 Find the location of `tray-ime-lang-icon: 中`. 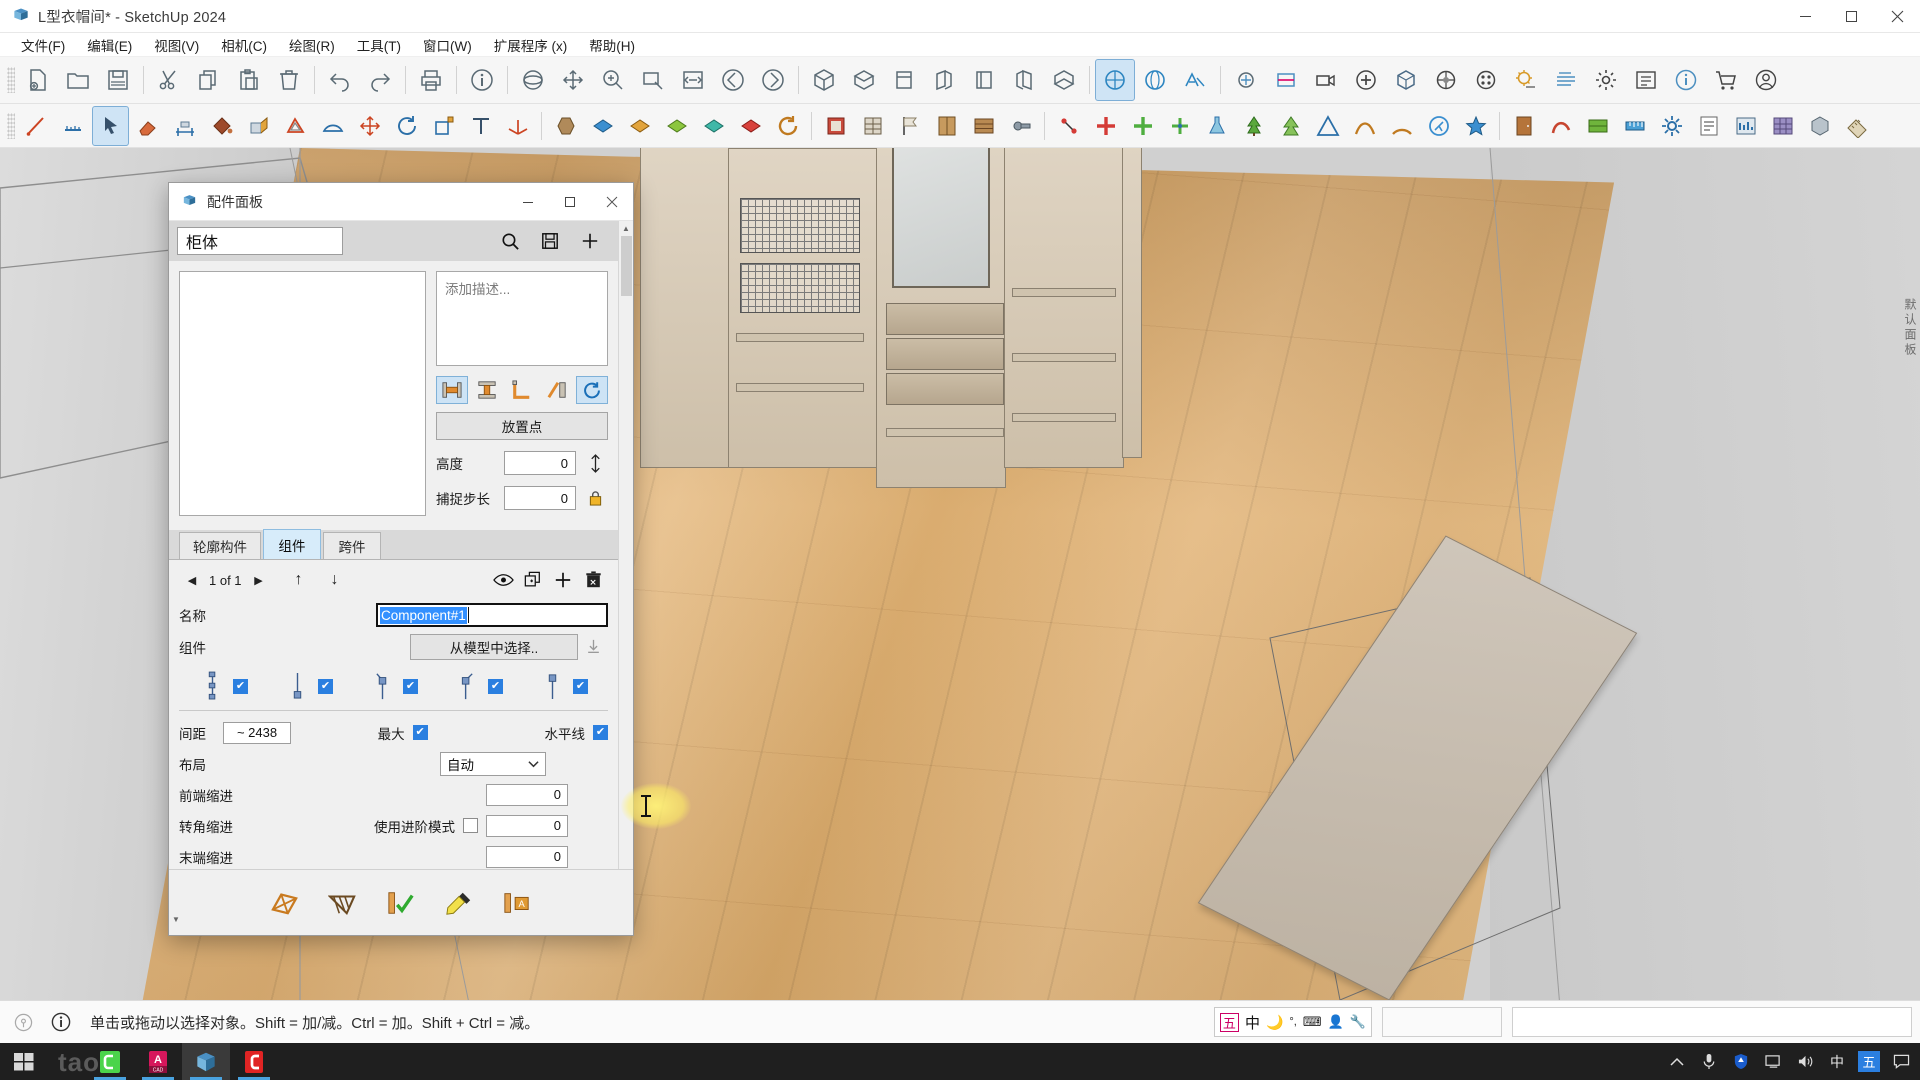

tray-ime-lang-icon: 中 is located at coordinates (1837, 1061).